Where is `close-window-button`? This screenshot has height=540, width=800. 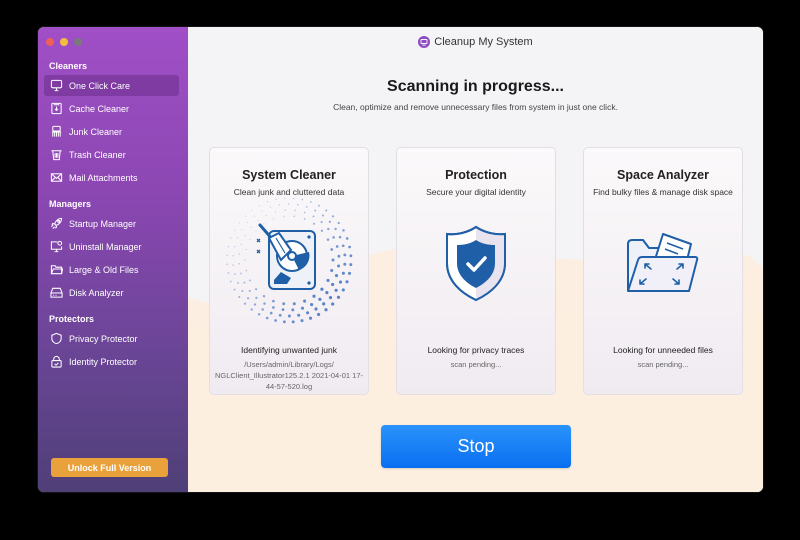 close-window-button is located at coordinates (50, 42).